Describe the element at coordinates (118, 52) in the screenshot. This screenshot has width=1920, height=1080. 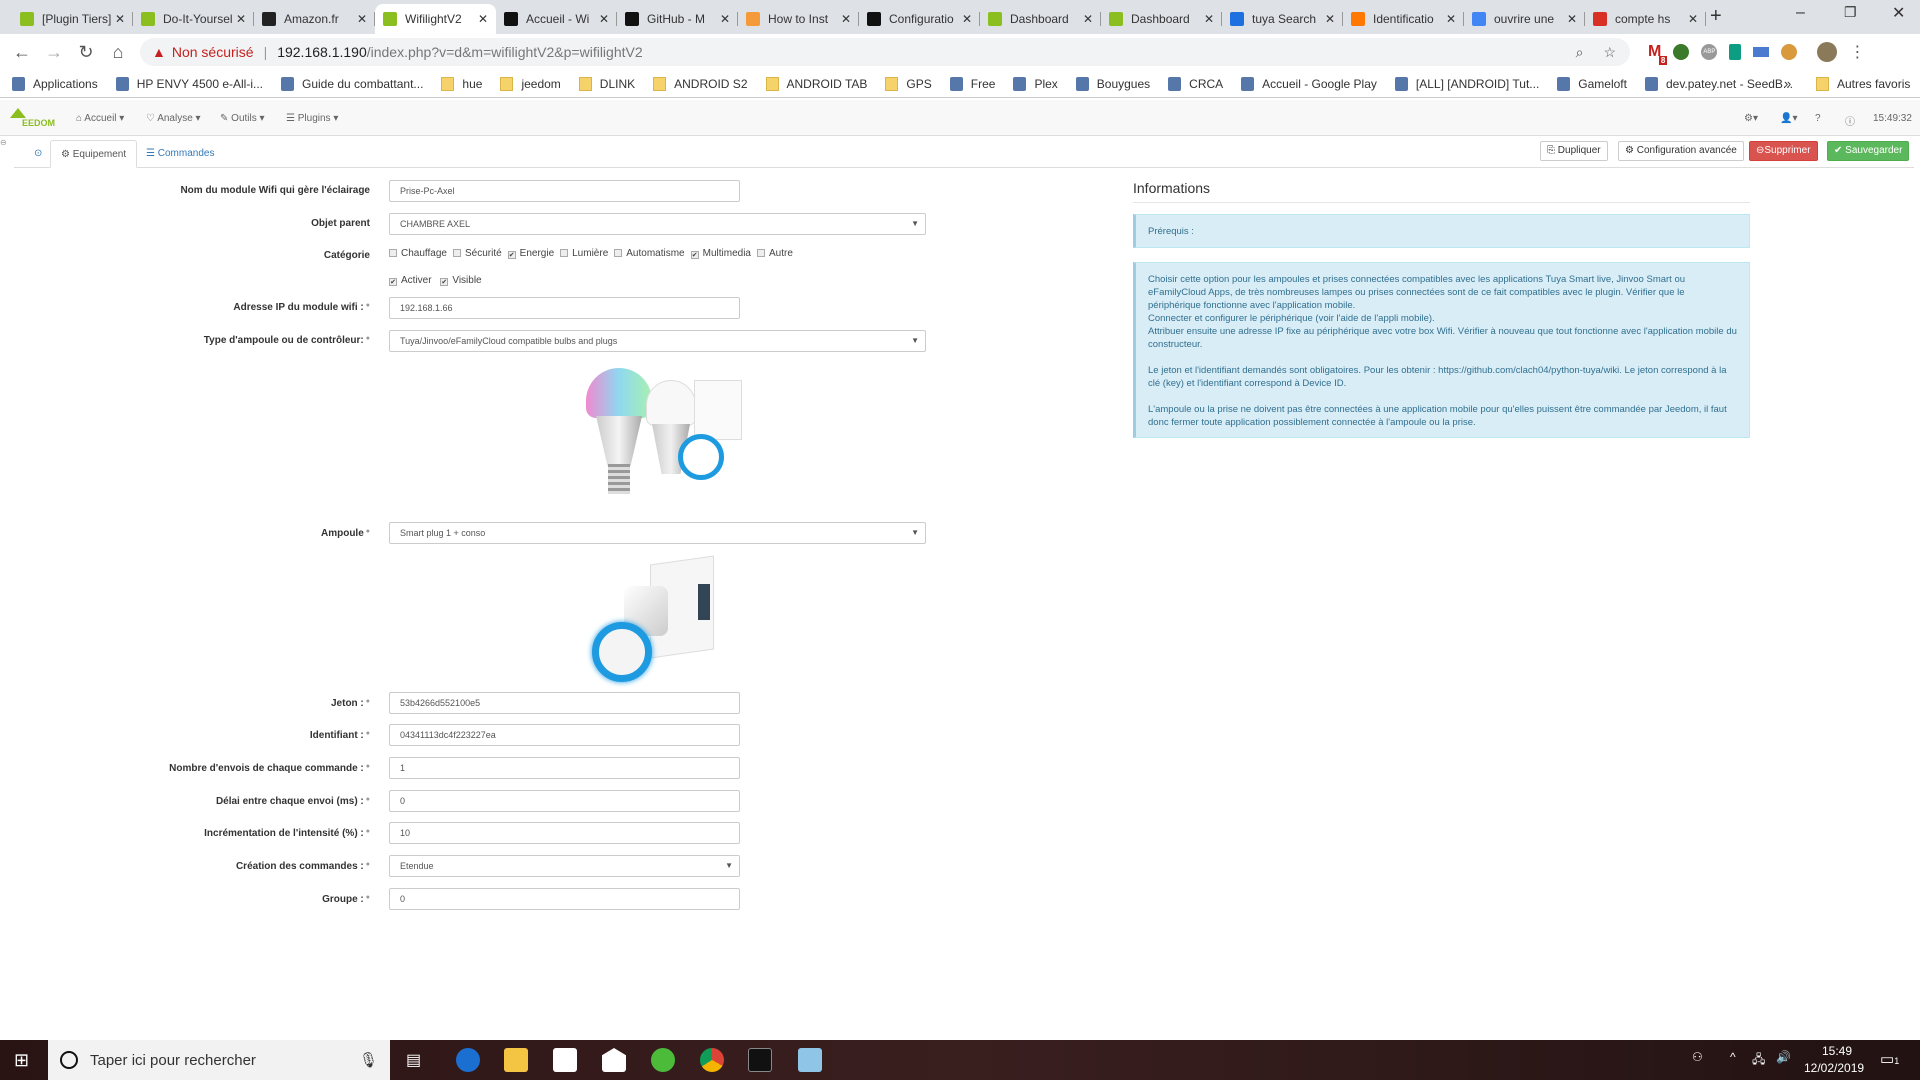
I see `home-icon: ⌂` at that location.